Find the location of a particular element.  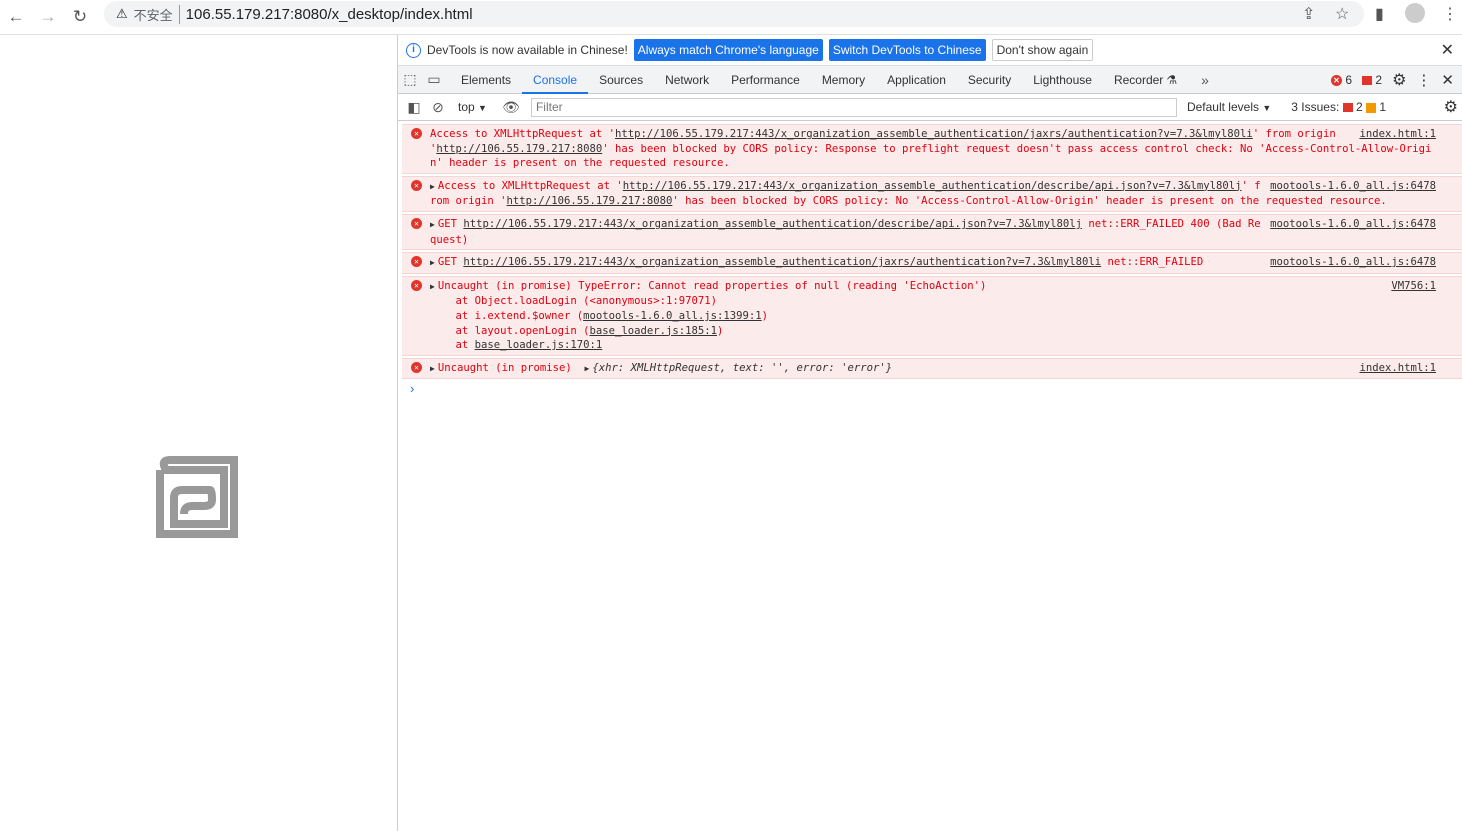

tab-elements: Elements is located at coordinates (486, 80).